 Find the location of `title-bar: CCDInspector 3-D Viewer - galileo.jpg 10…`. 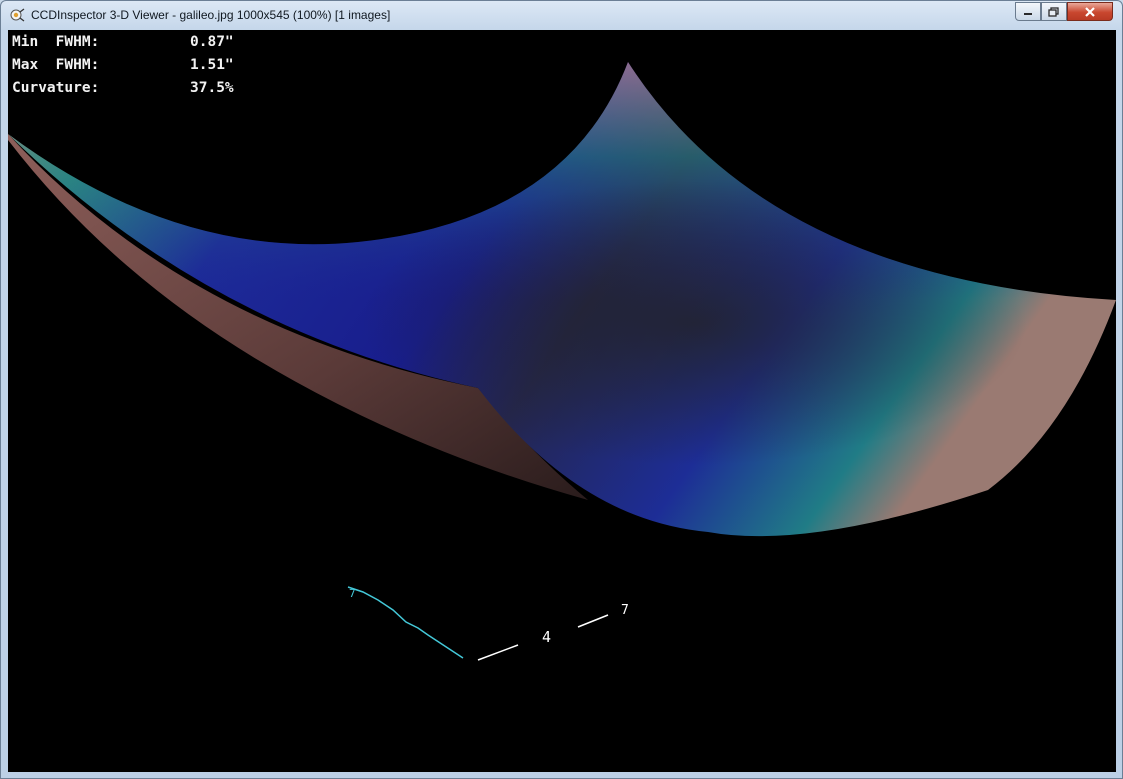

title-bar: CCDInspector 3-D Viewer - galileo.jpg 10… is located at coordinates (561, 15).